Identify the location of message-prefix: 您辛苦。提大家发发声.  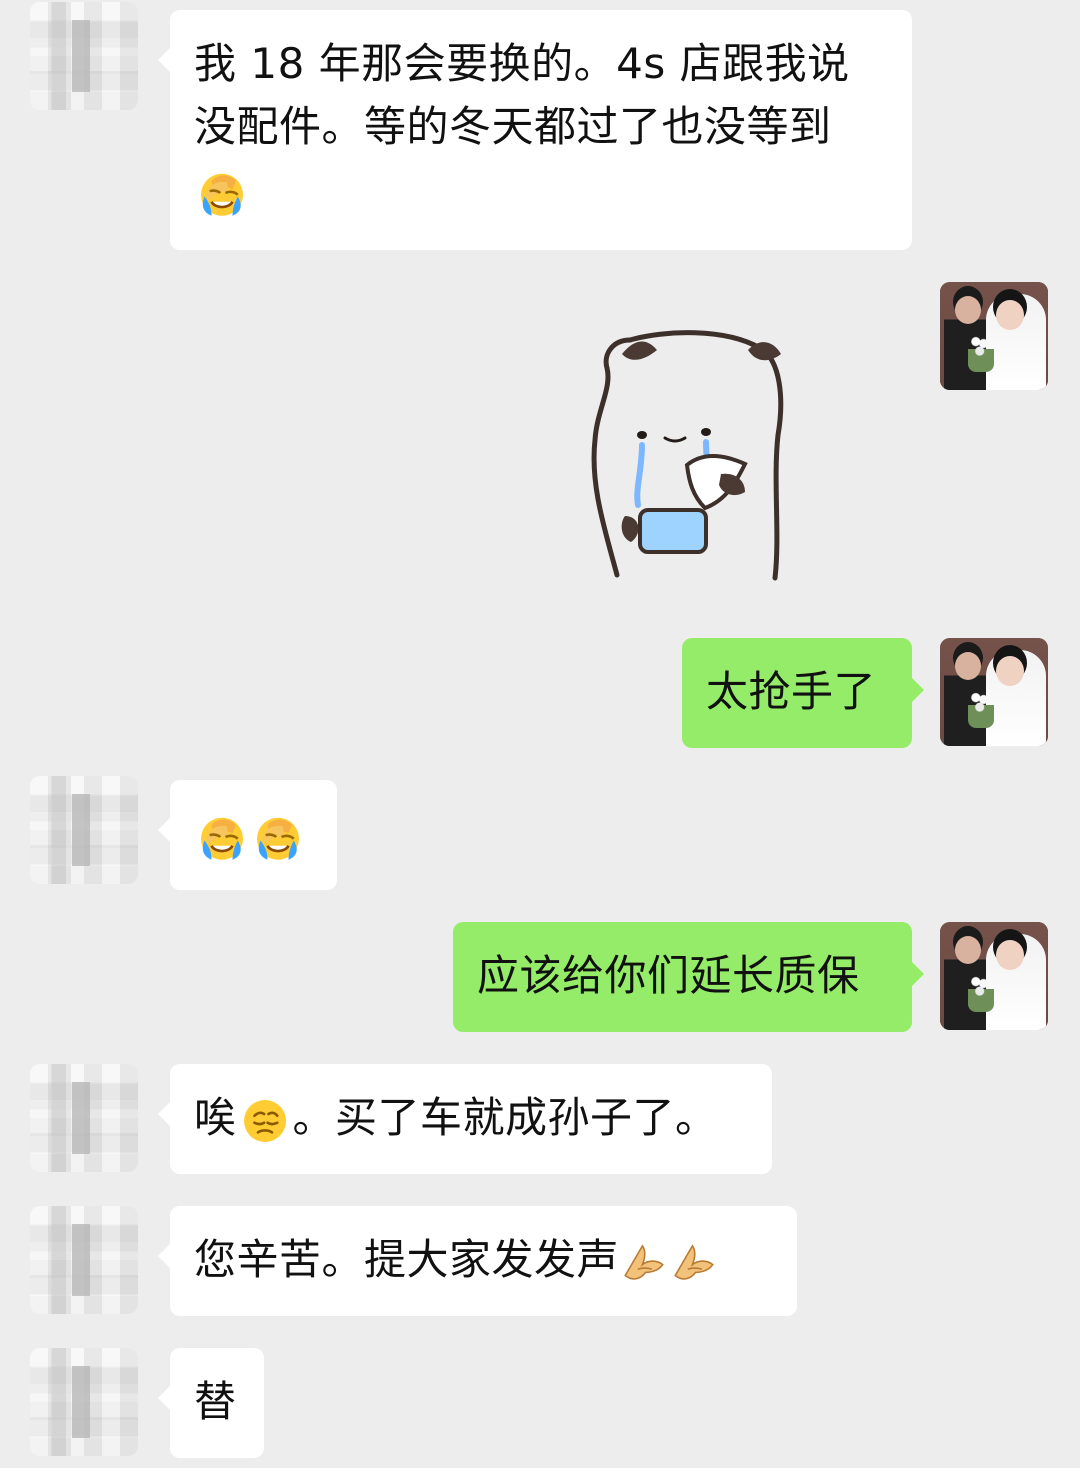
(407, 1259).